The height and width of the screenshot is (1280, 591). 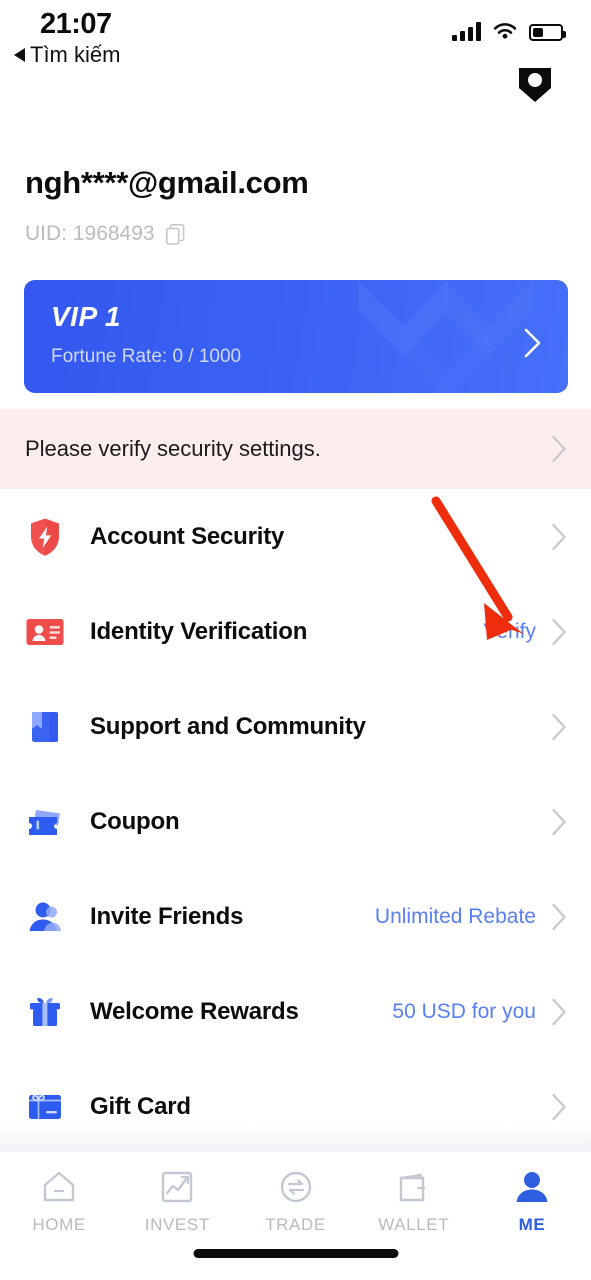 I want to click on shield-bolt-icon, so click(x=45, y=537).